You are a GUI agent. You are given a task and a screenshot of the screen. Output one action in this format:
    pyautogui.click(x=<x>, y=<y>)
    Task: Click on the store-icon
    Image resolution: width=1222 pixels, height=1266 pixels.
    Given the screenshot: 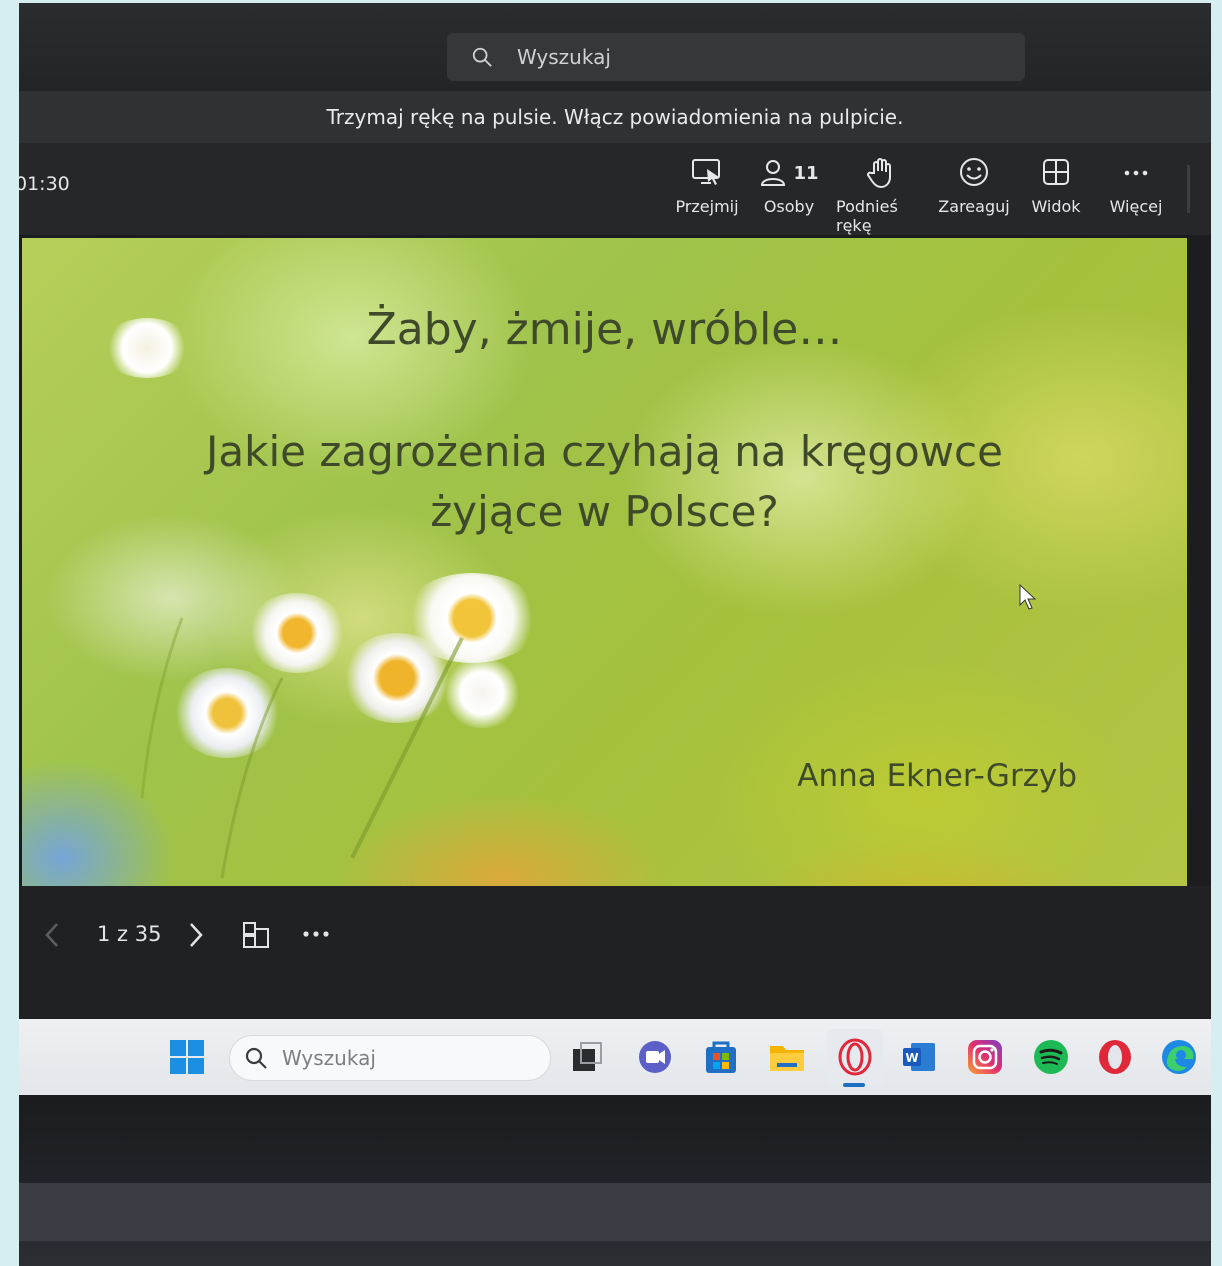 What is the action you would take?
    pyautogui.click(x=721, y=1057)
    